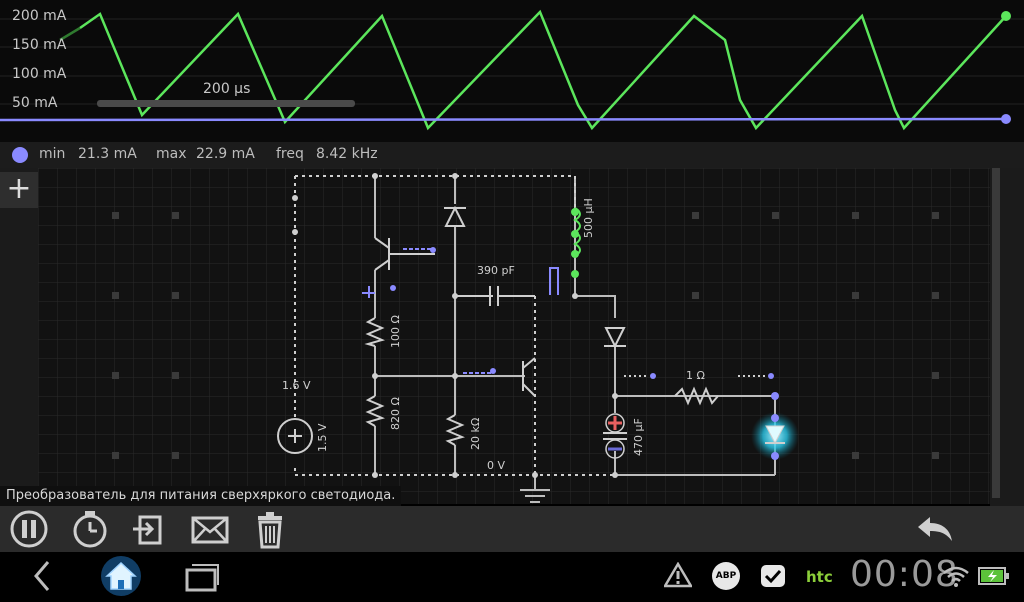 This screenshot has width=1024, height=602. Describe the element at coordinates (588, 218) in the screenshot. I see `inductor-label: 500 µH` at that location.